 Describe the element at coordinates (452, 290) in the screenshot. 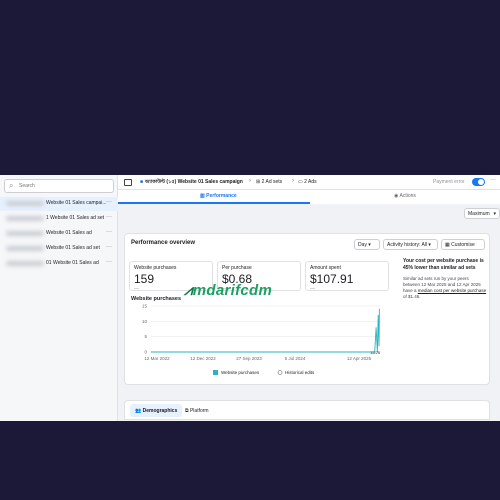

I see `insight-link: median cost per website purchase` at that location.